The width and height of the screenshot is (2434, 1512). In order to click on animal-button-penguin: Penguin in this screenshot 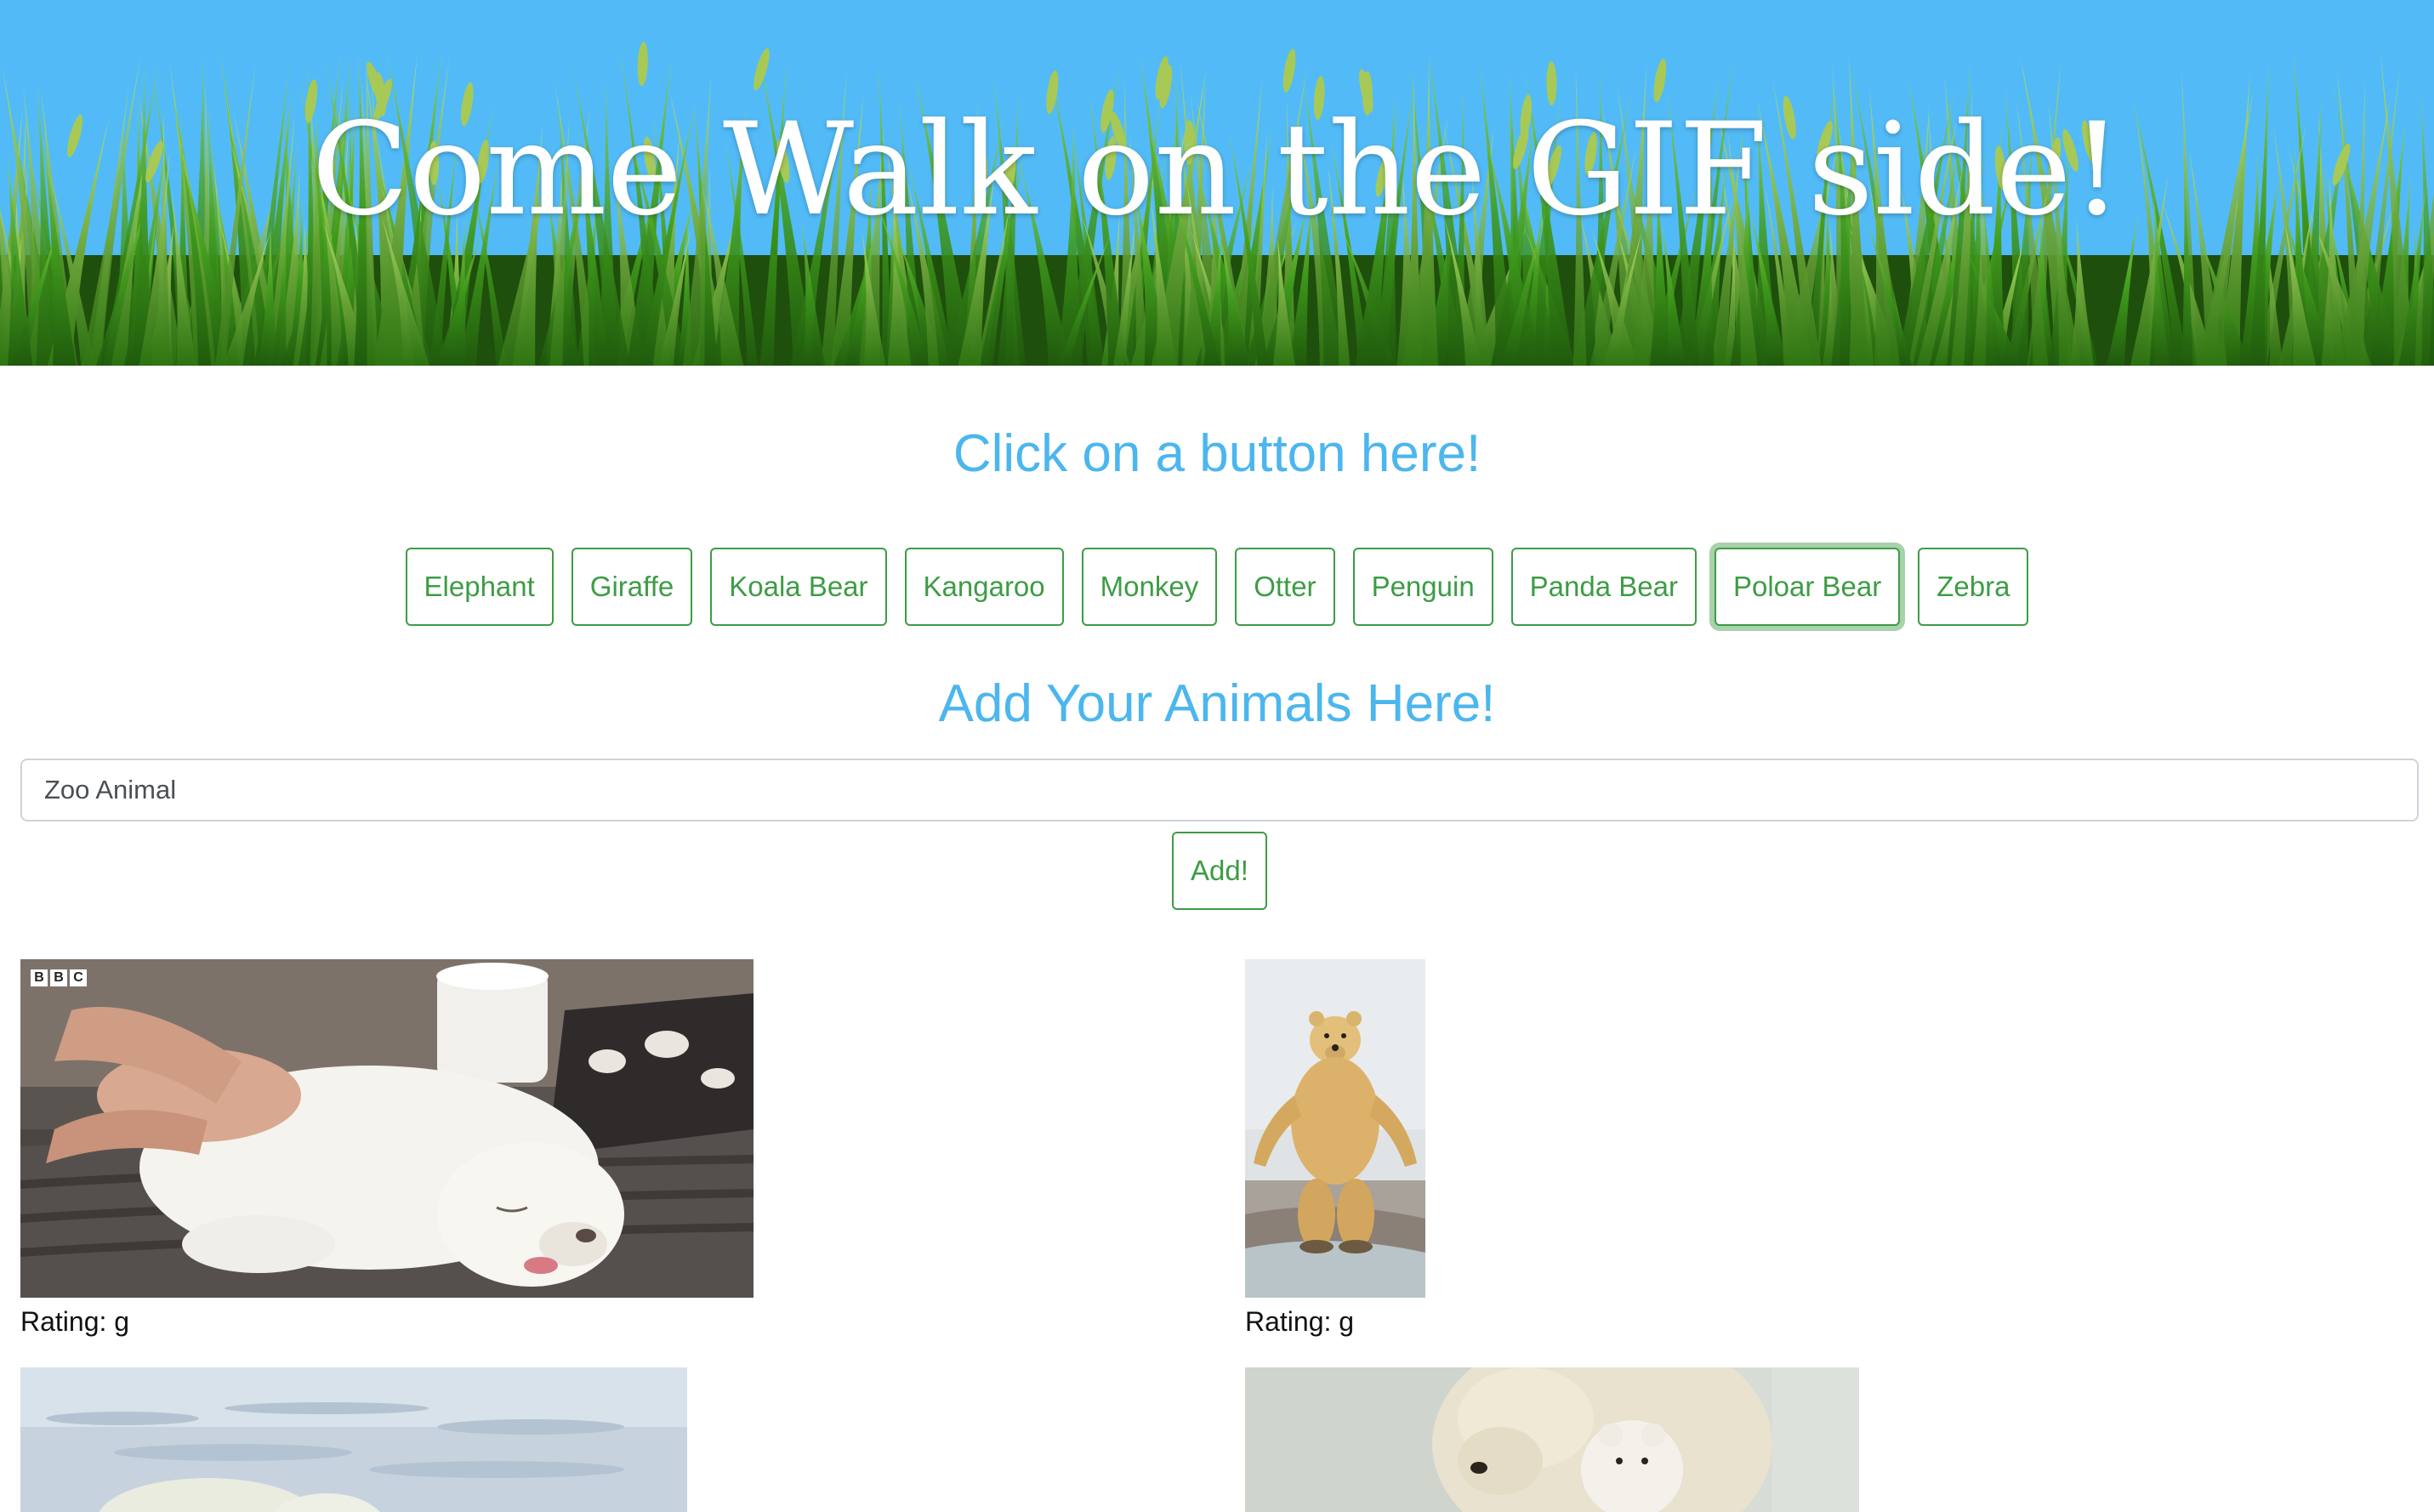, I will do `click(1422, 587)`.